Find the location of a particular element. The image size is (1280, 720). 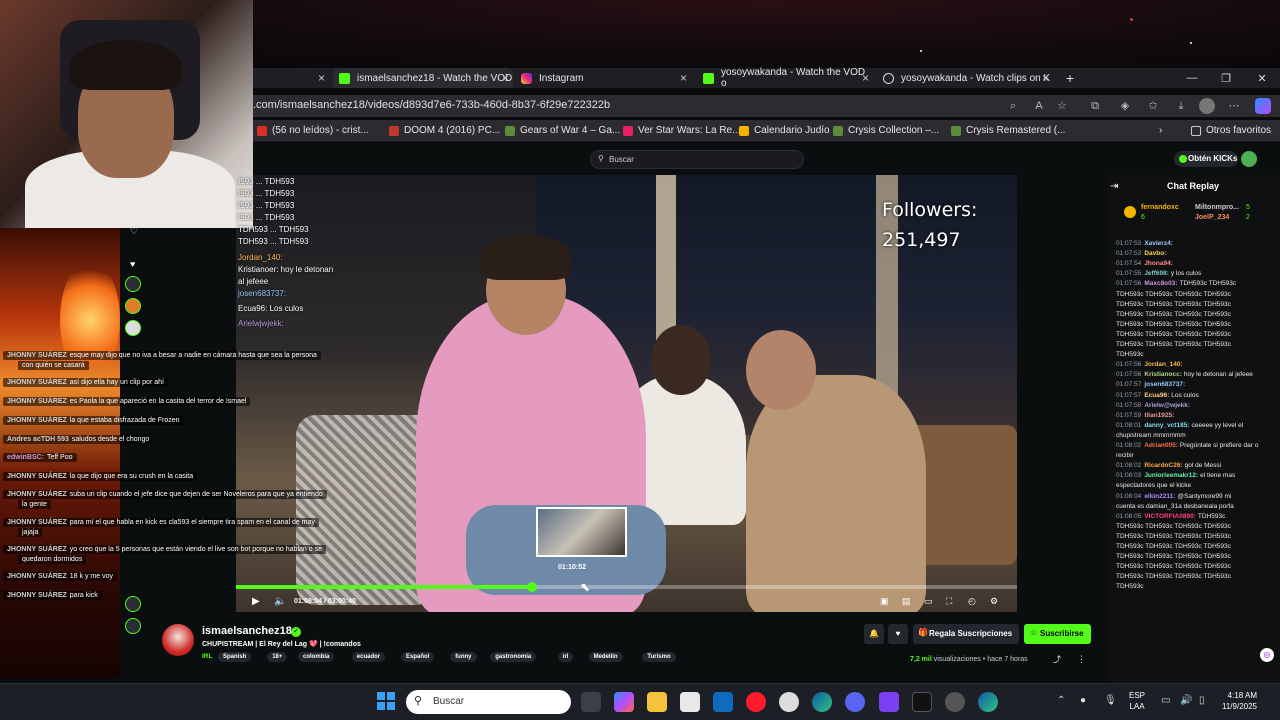

tab-yosoywakanda-clips: yosoywakanda - Watch clips on K × is located at coordinates (965, 78).